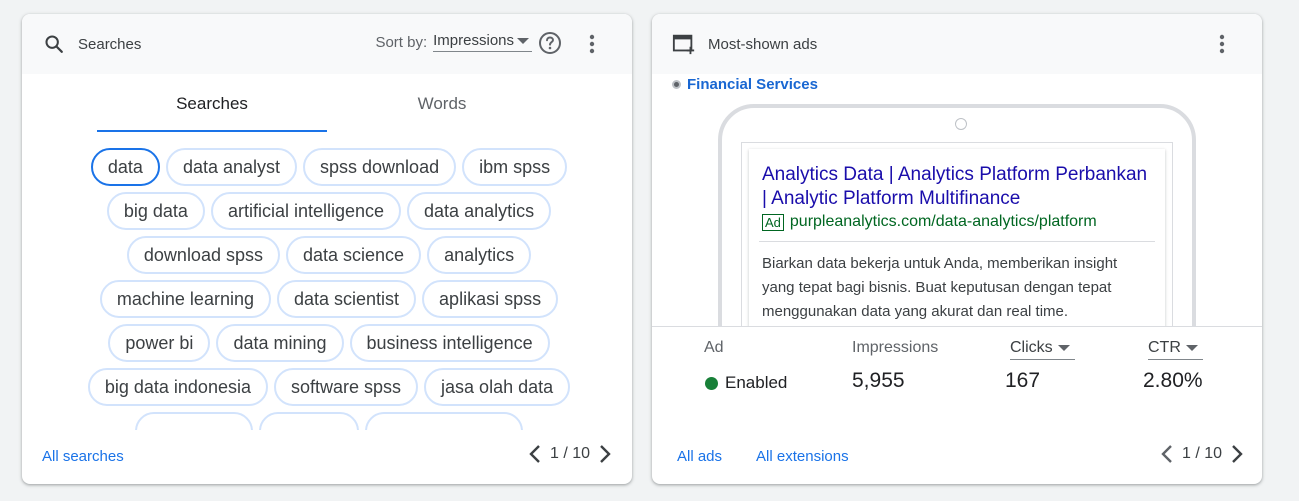 The width and height of the screenshot is (1299, 501). Describe the element at coordinates (773, 222) in the screenshot. I see `ad-badge: Ad` at that location.